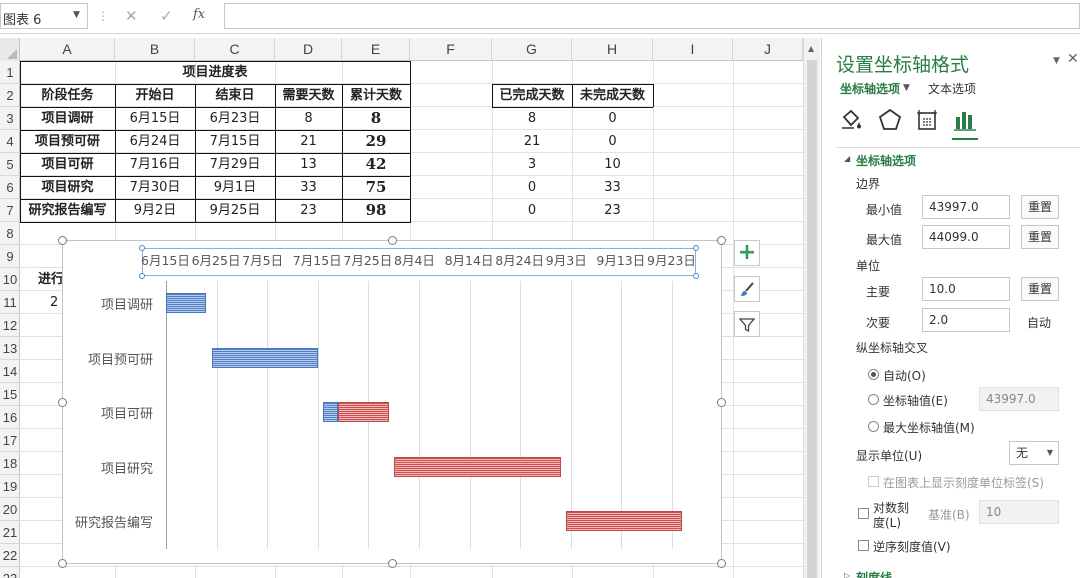 This screenshot has height=578, width=1080. Describe the element at coordinates (376, 164) in the screenshot. I see `cumulative-cell: 42` at that location.